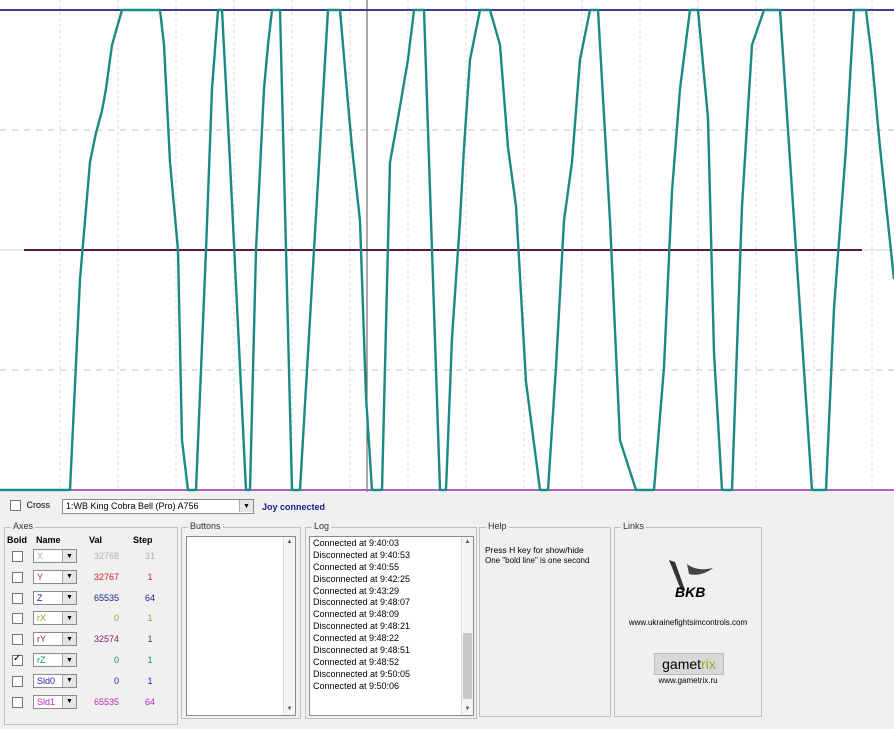  I want to click on link-url-2: www.gametrix.ru, so click(688, 680).